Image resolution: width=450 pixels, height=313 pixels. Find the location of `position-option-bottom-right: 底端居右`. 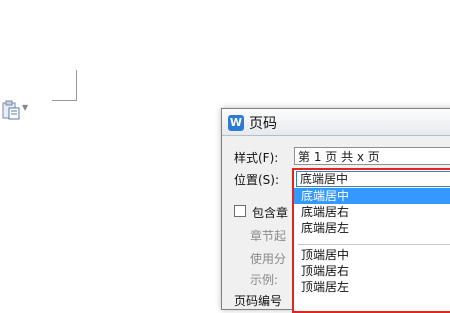

position-option-bottom-right: 底端居右 is located at coordinates (372, 212).